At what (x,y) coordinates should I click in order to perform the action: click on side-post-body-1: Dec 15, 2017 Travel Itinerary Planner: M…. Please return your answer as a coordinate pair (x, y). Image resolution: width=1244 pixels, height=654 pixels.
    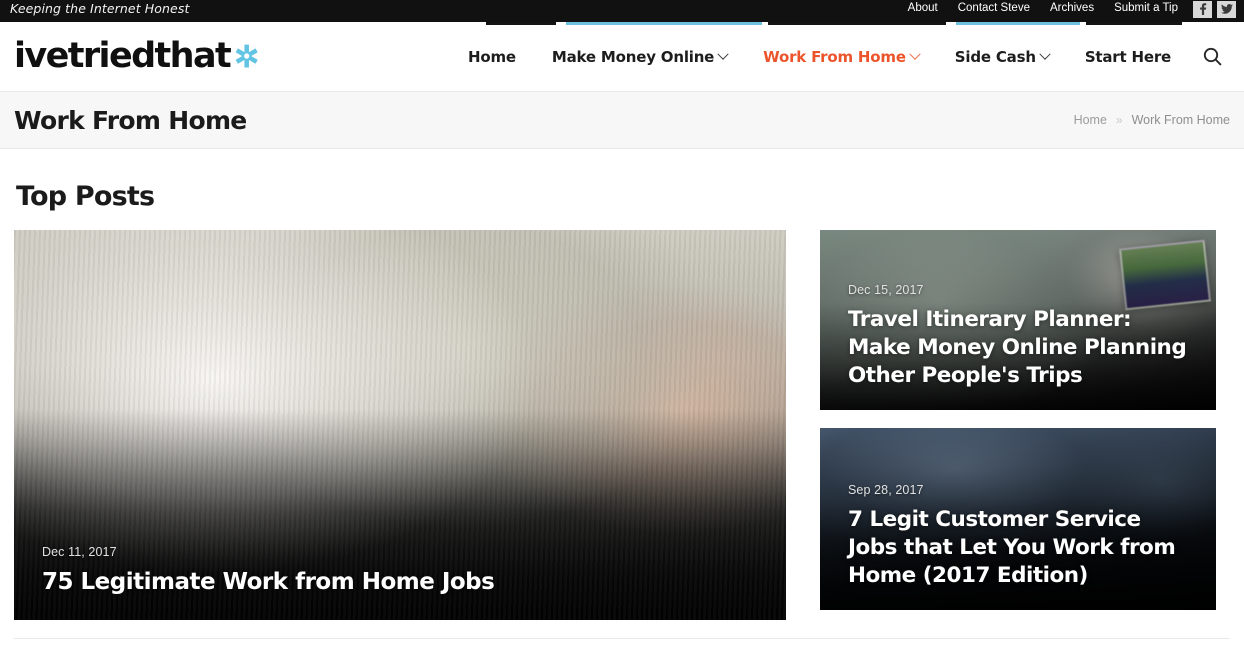
    Looking at the image, I should click on (1018, 346).